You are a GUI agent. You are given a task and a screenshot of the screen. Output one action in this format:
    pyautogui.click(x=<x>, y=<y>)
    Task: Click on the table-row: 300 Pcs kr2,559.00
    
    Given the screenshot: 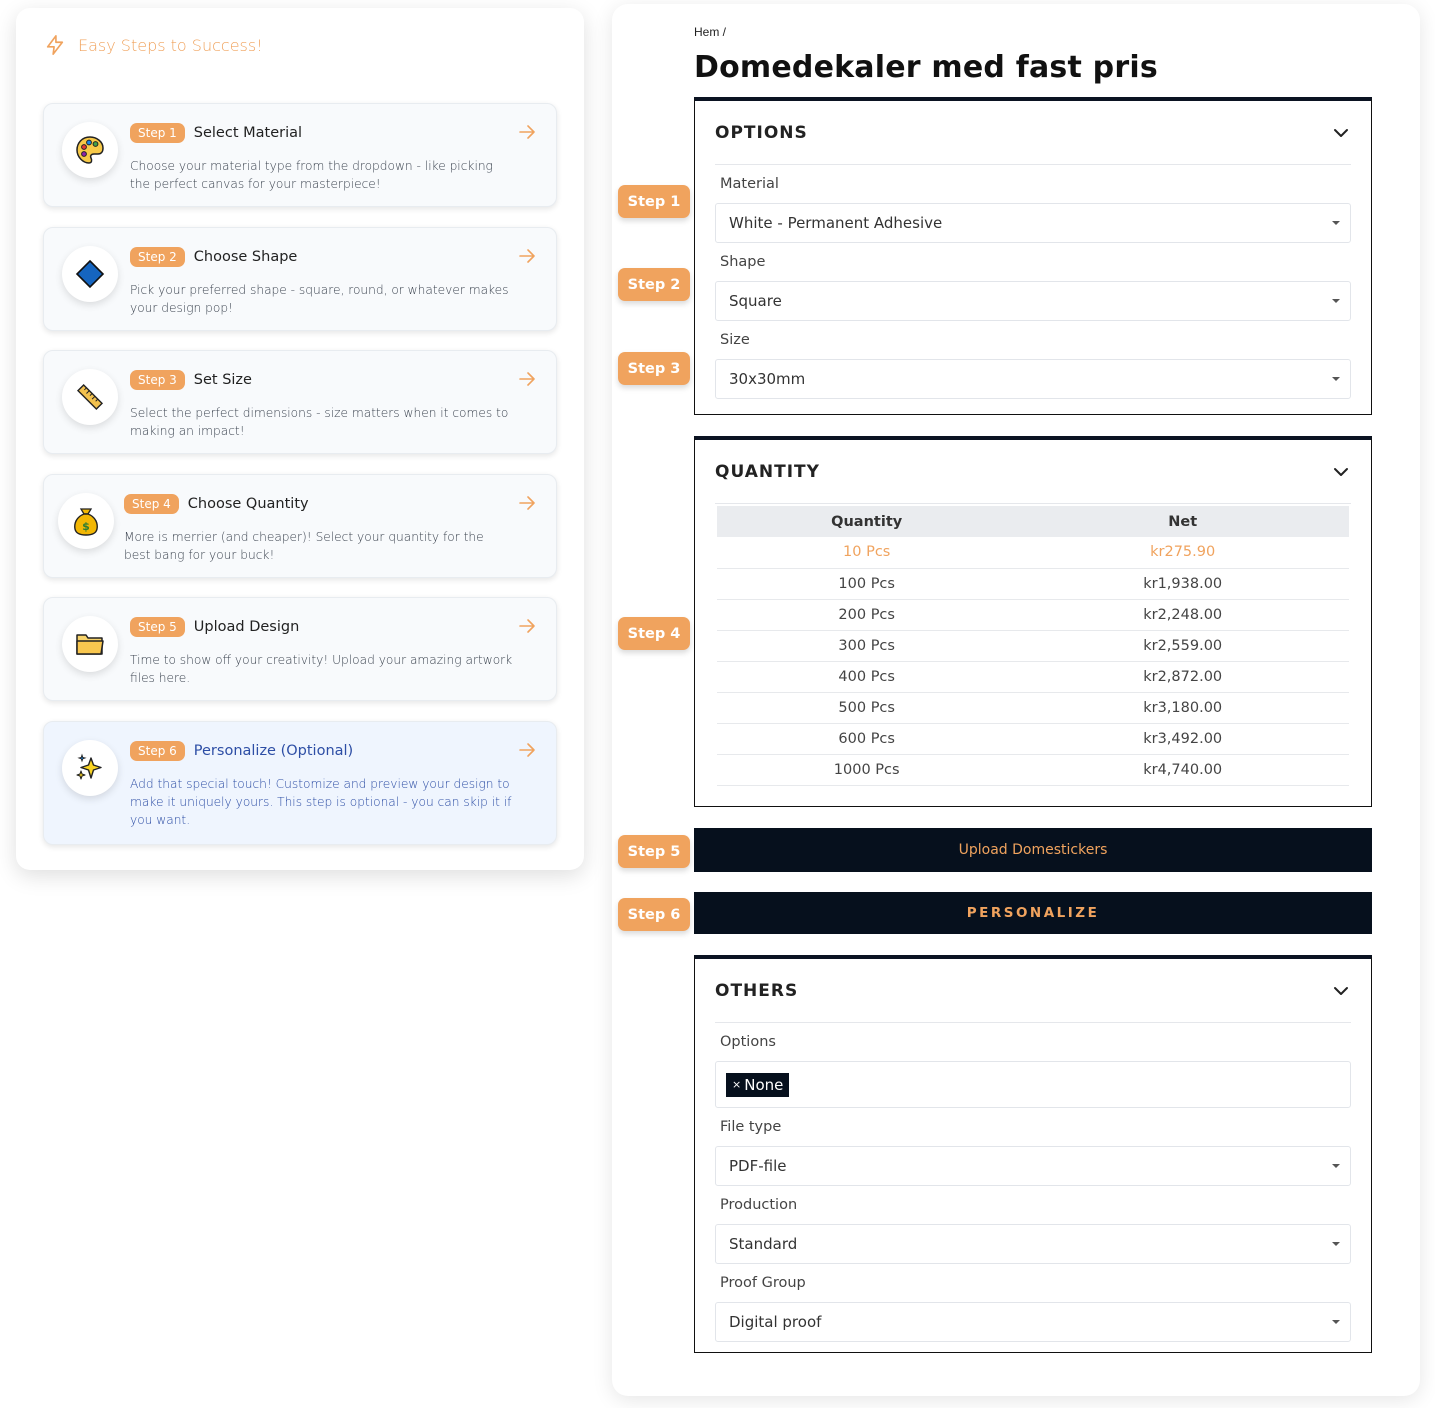 What is the action you would take?
    pyautogui.click(x=1033, y=646)
    